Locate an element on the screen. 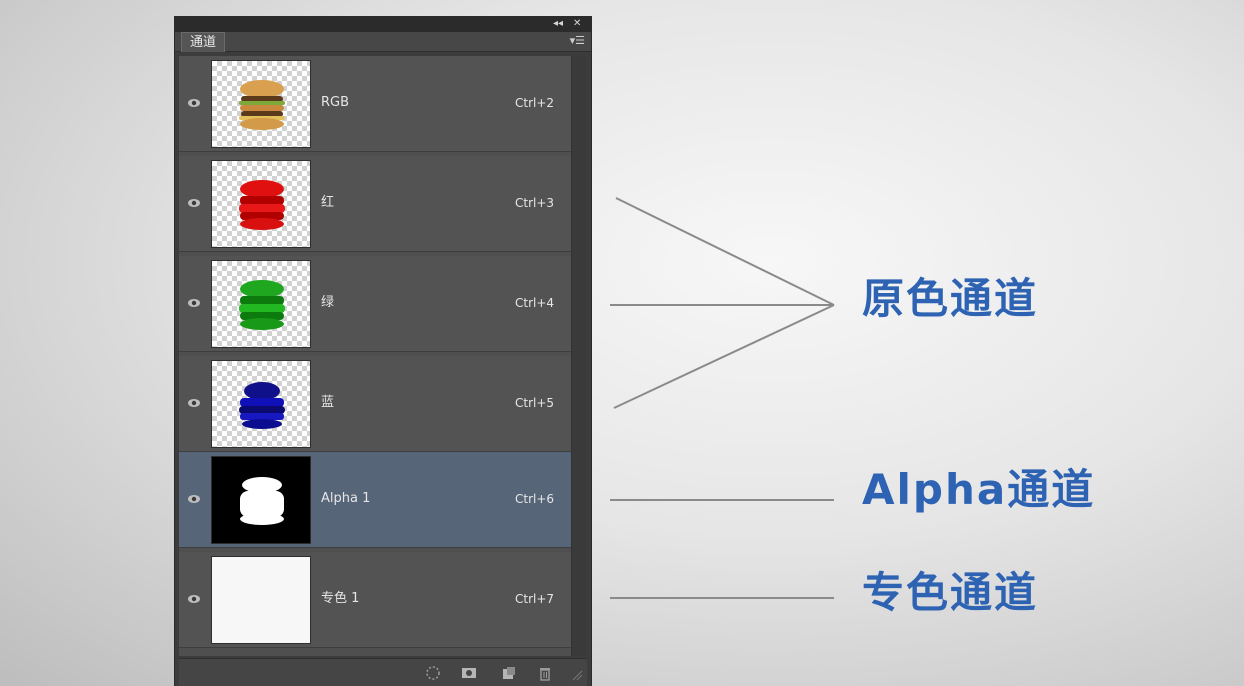 The image size is (1244, 686). channel-thumbnail-alpha is located at coordinates (261, 500).